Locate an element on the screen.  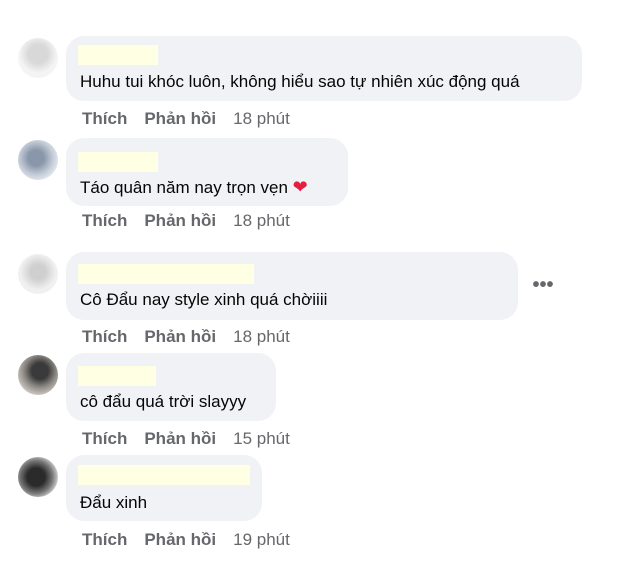
comment-bubble: cô đẩu quá trời slayyy is located at coordinates (171, 387).